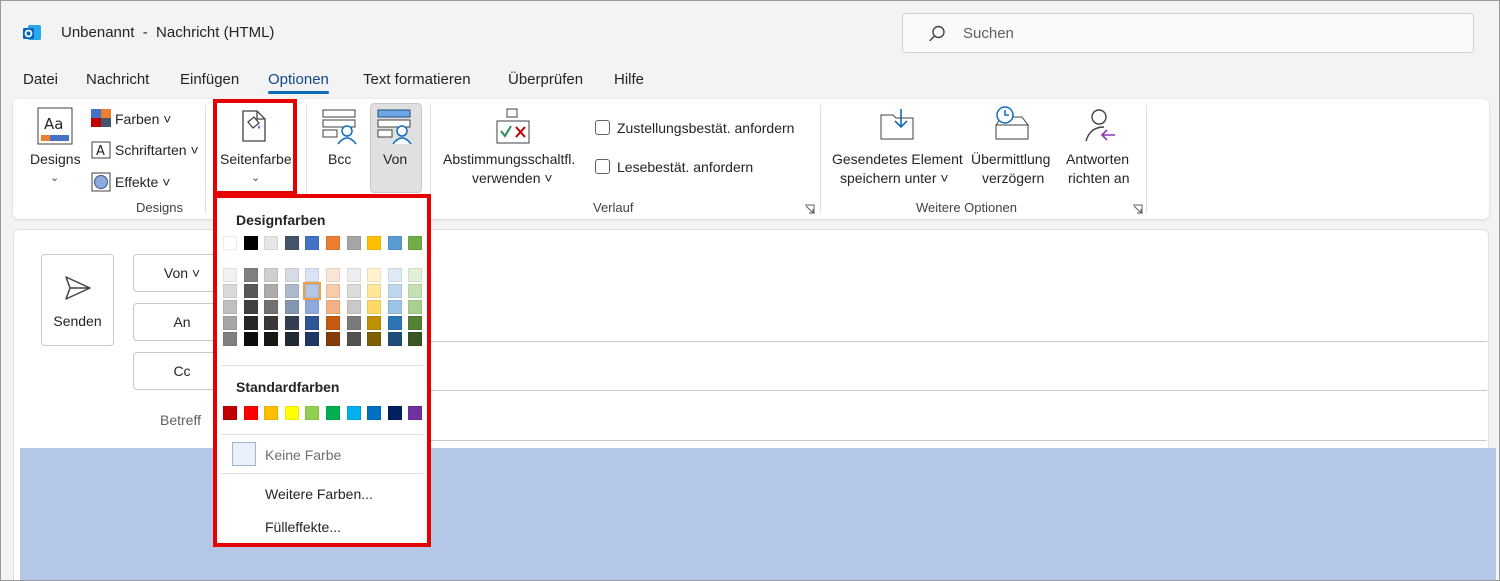  Describe the element at coordinates (117, 79) in the screenshot. I see `tab-nachricht: Nachricht` at that location.